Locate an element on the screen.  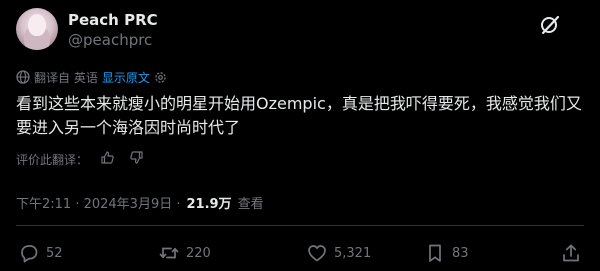
share-button is located at coordinates (574, 253).